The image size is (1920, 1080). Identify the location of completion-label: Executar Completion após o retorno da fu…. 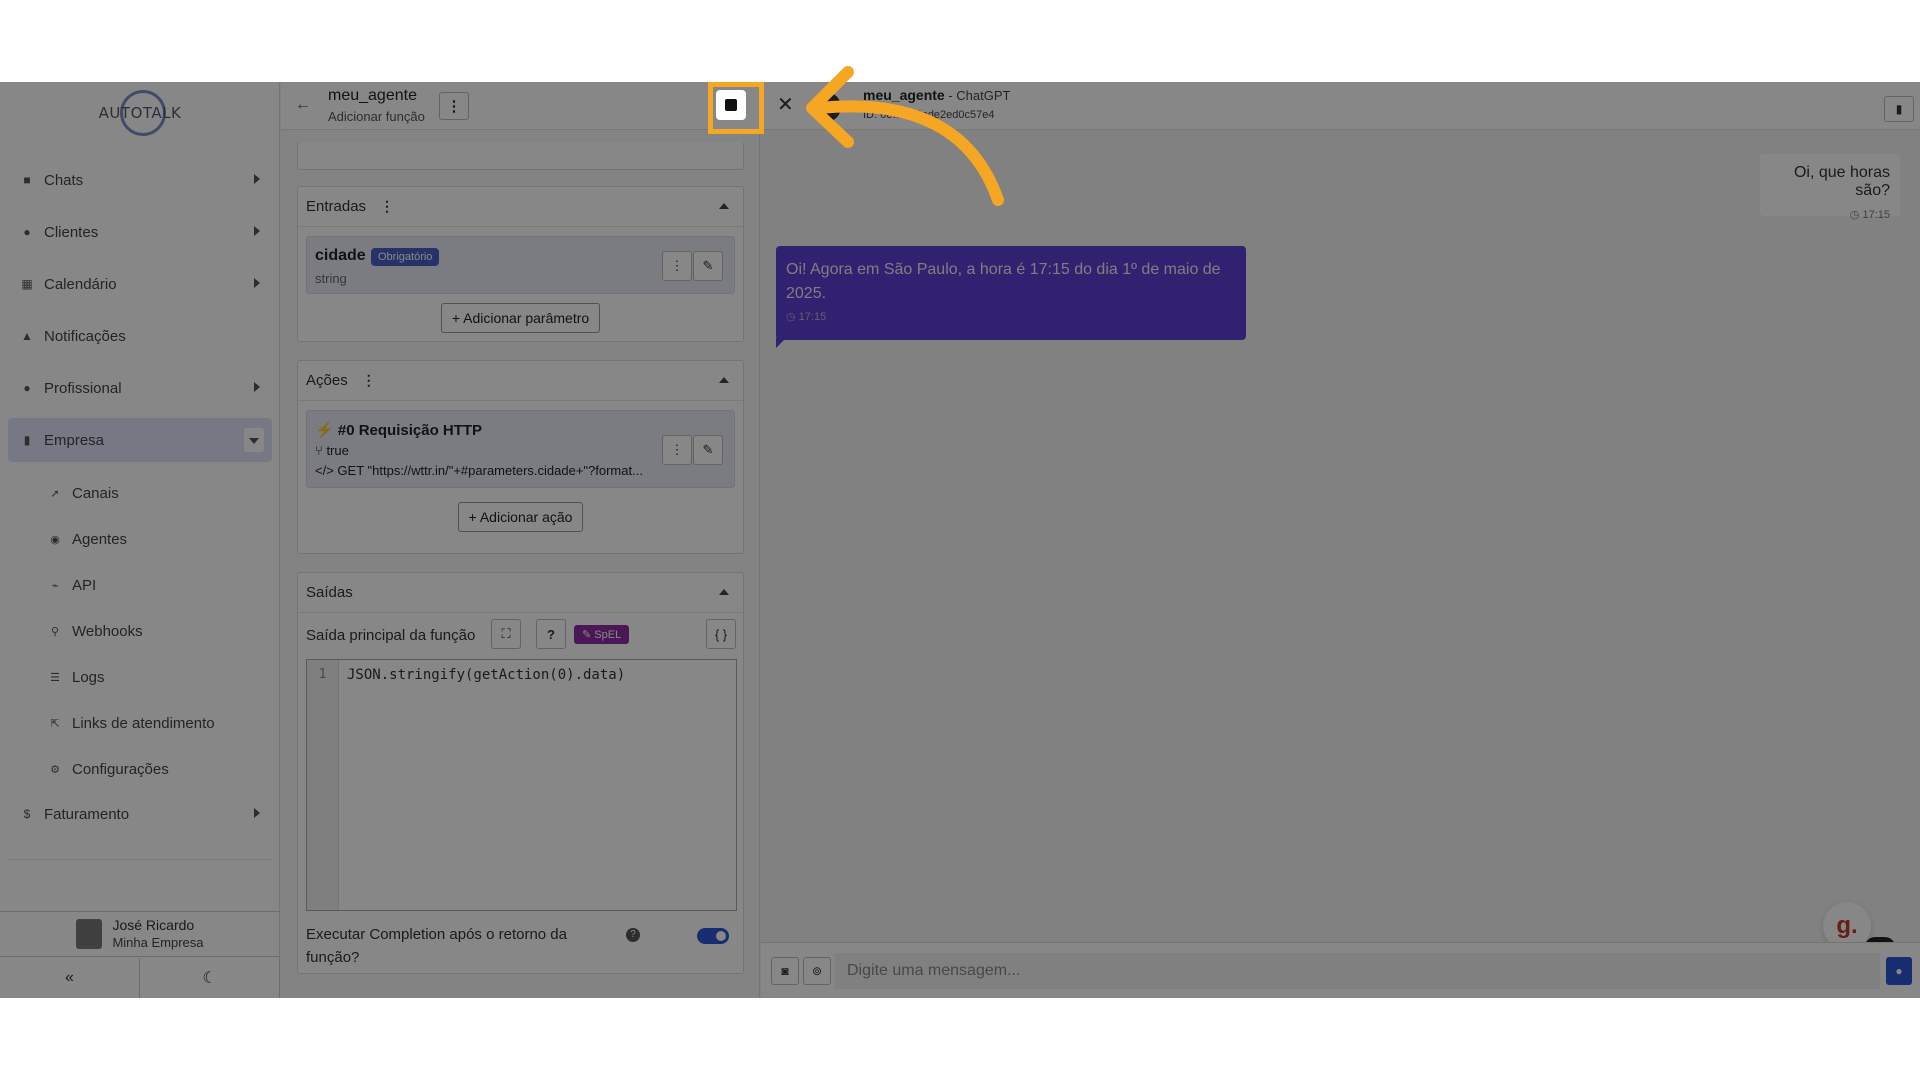
(436, 946).